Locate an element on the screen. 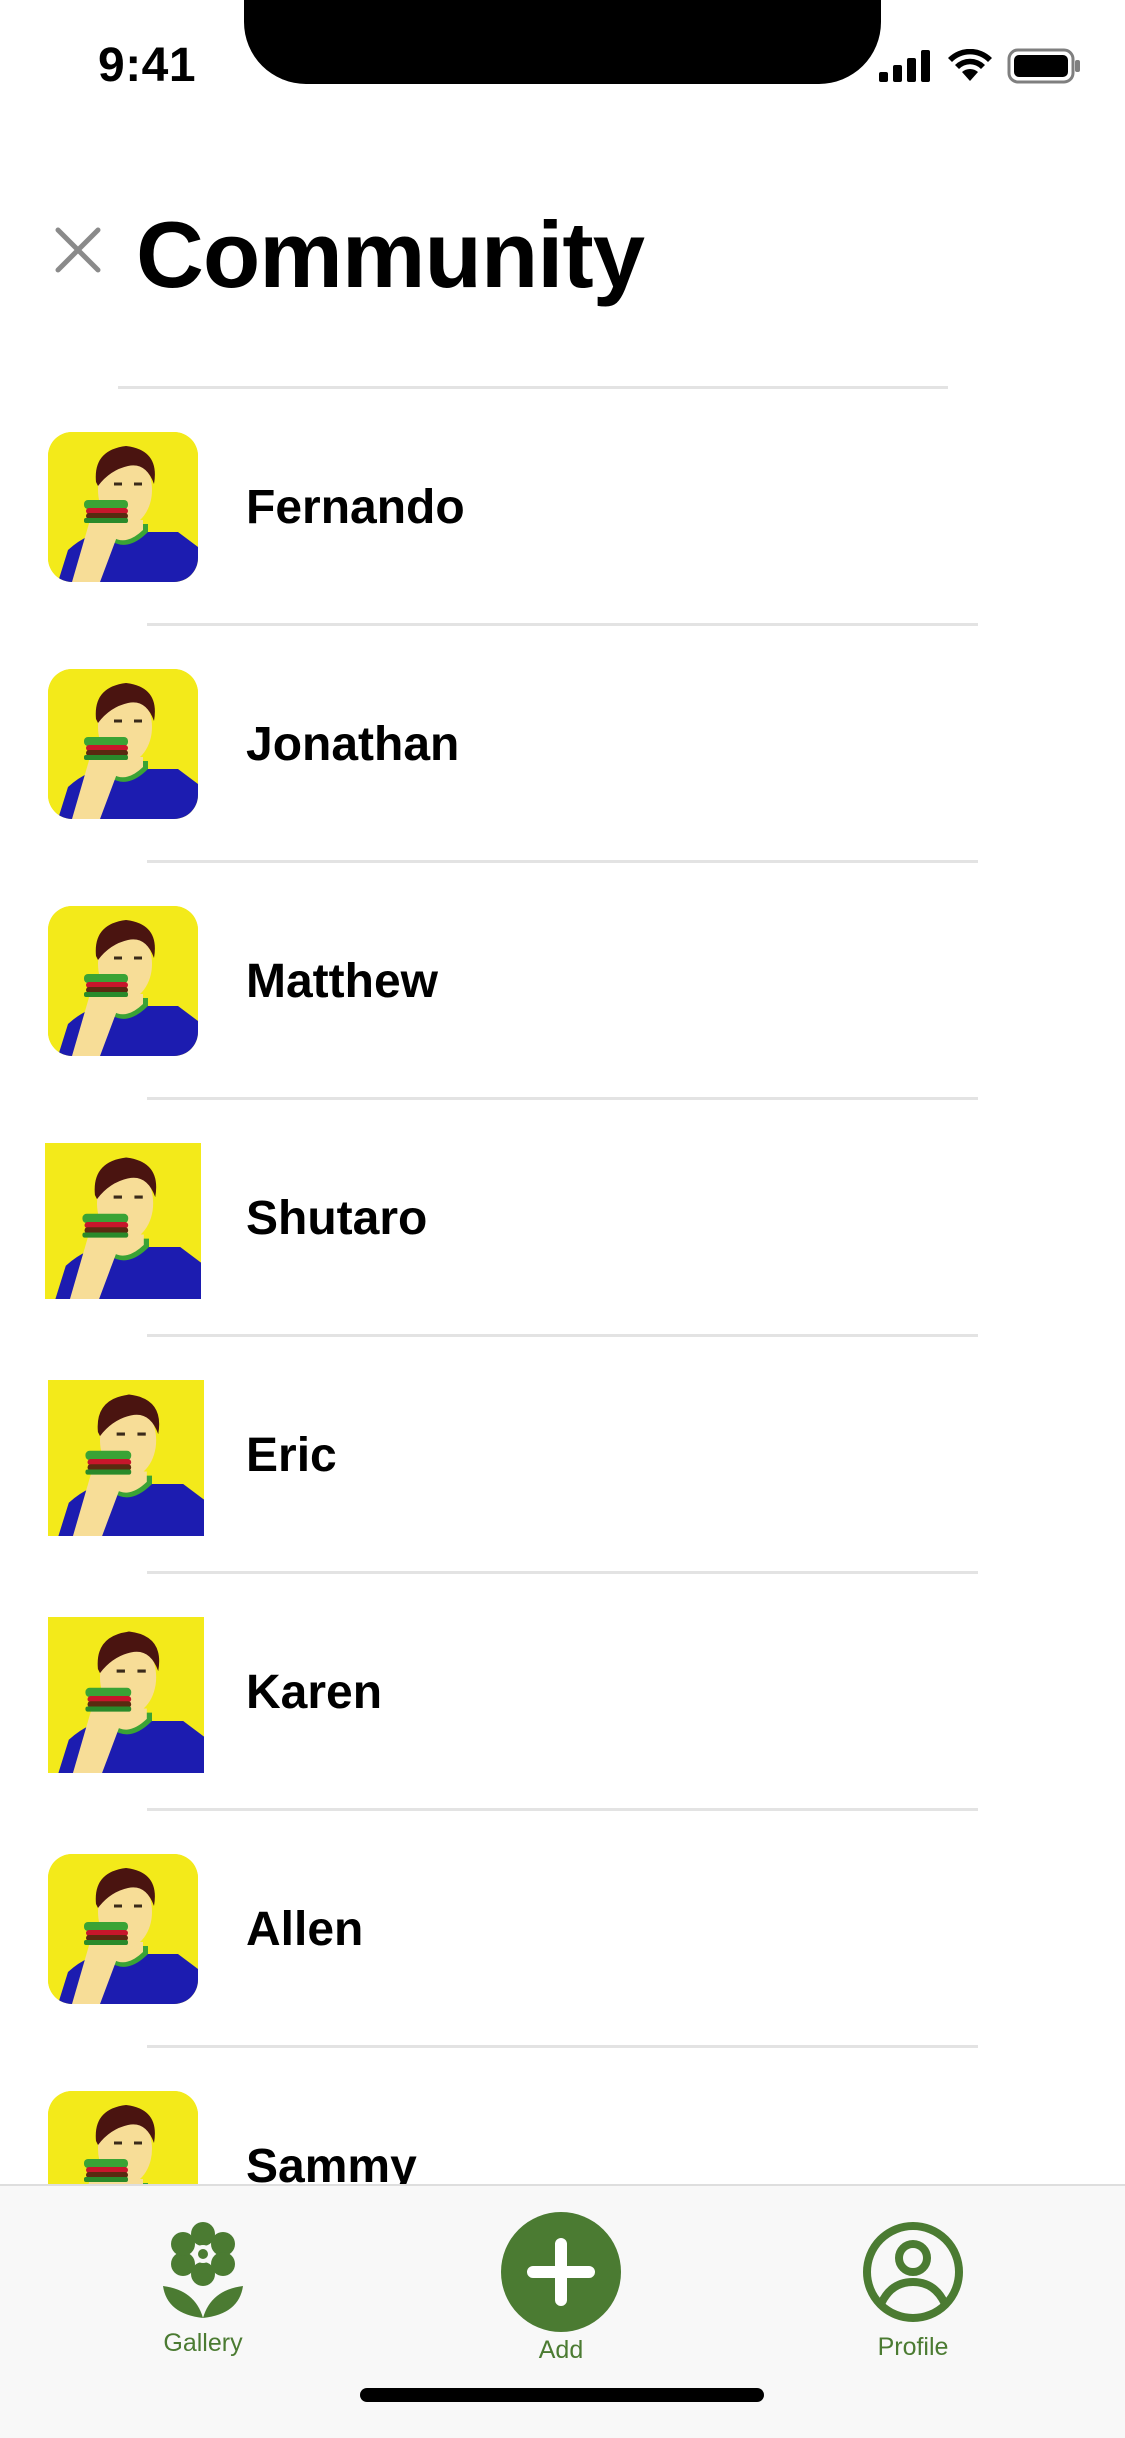 This screenshot has height=2438, width=1125. member-name: Allen is located at coordinates (305, 1929).